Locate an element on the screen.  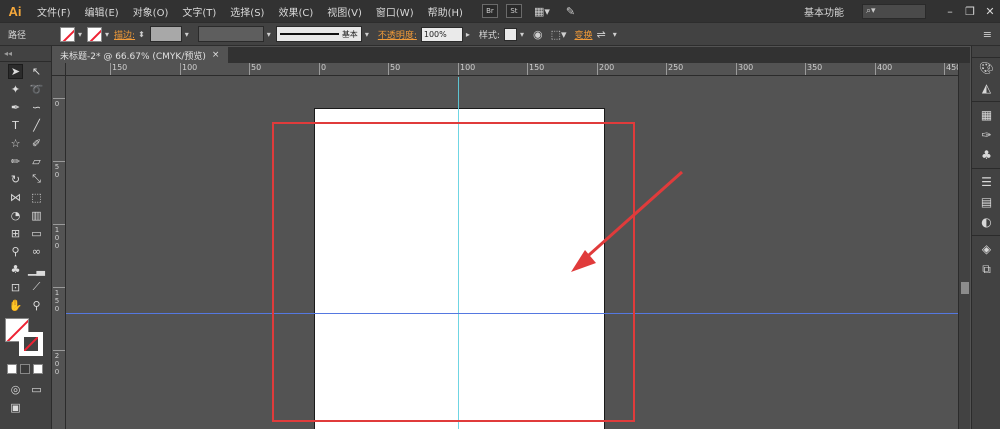
perspective-grid-tool-icon: ▥ is located at coordinates (36, 215).